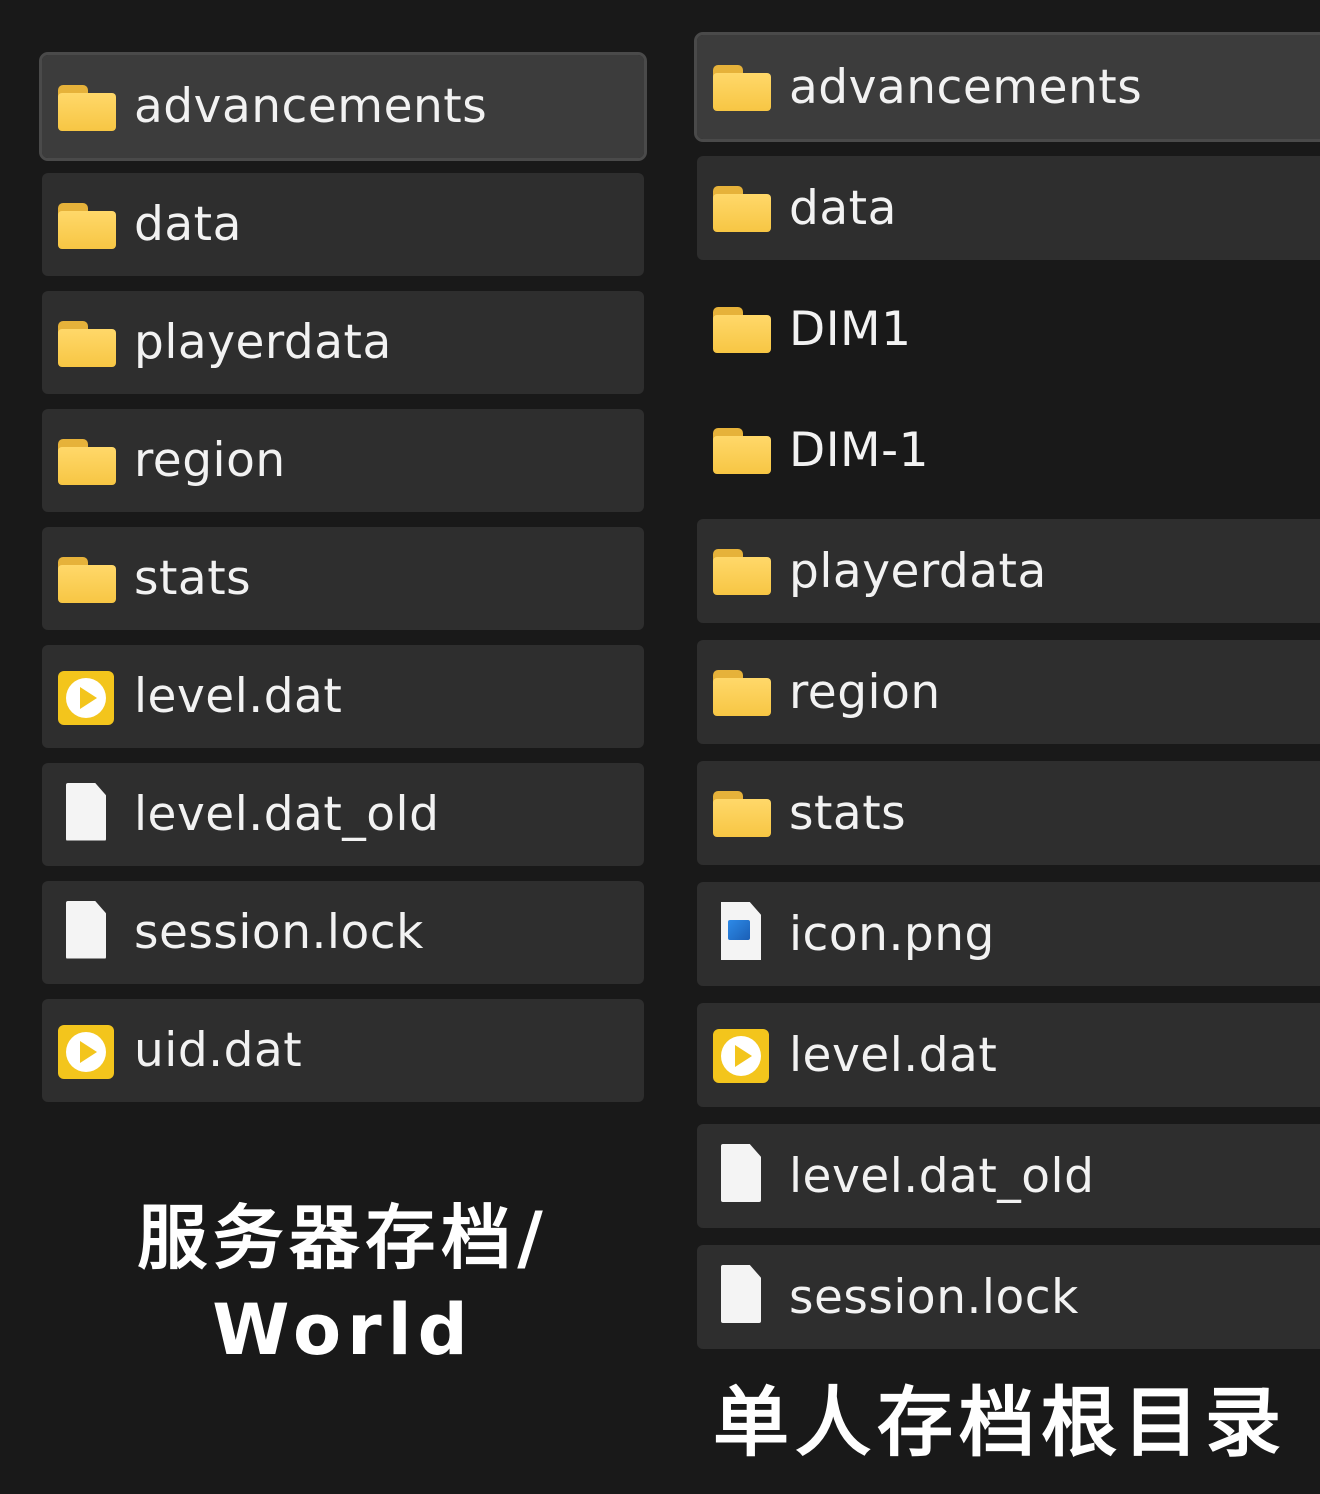  Describe the element at coordinates (1008, 329) in the screenshot. I see `file-row-dim1: DIM1` at that location.